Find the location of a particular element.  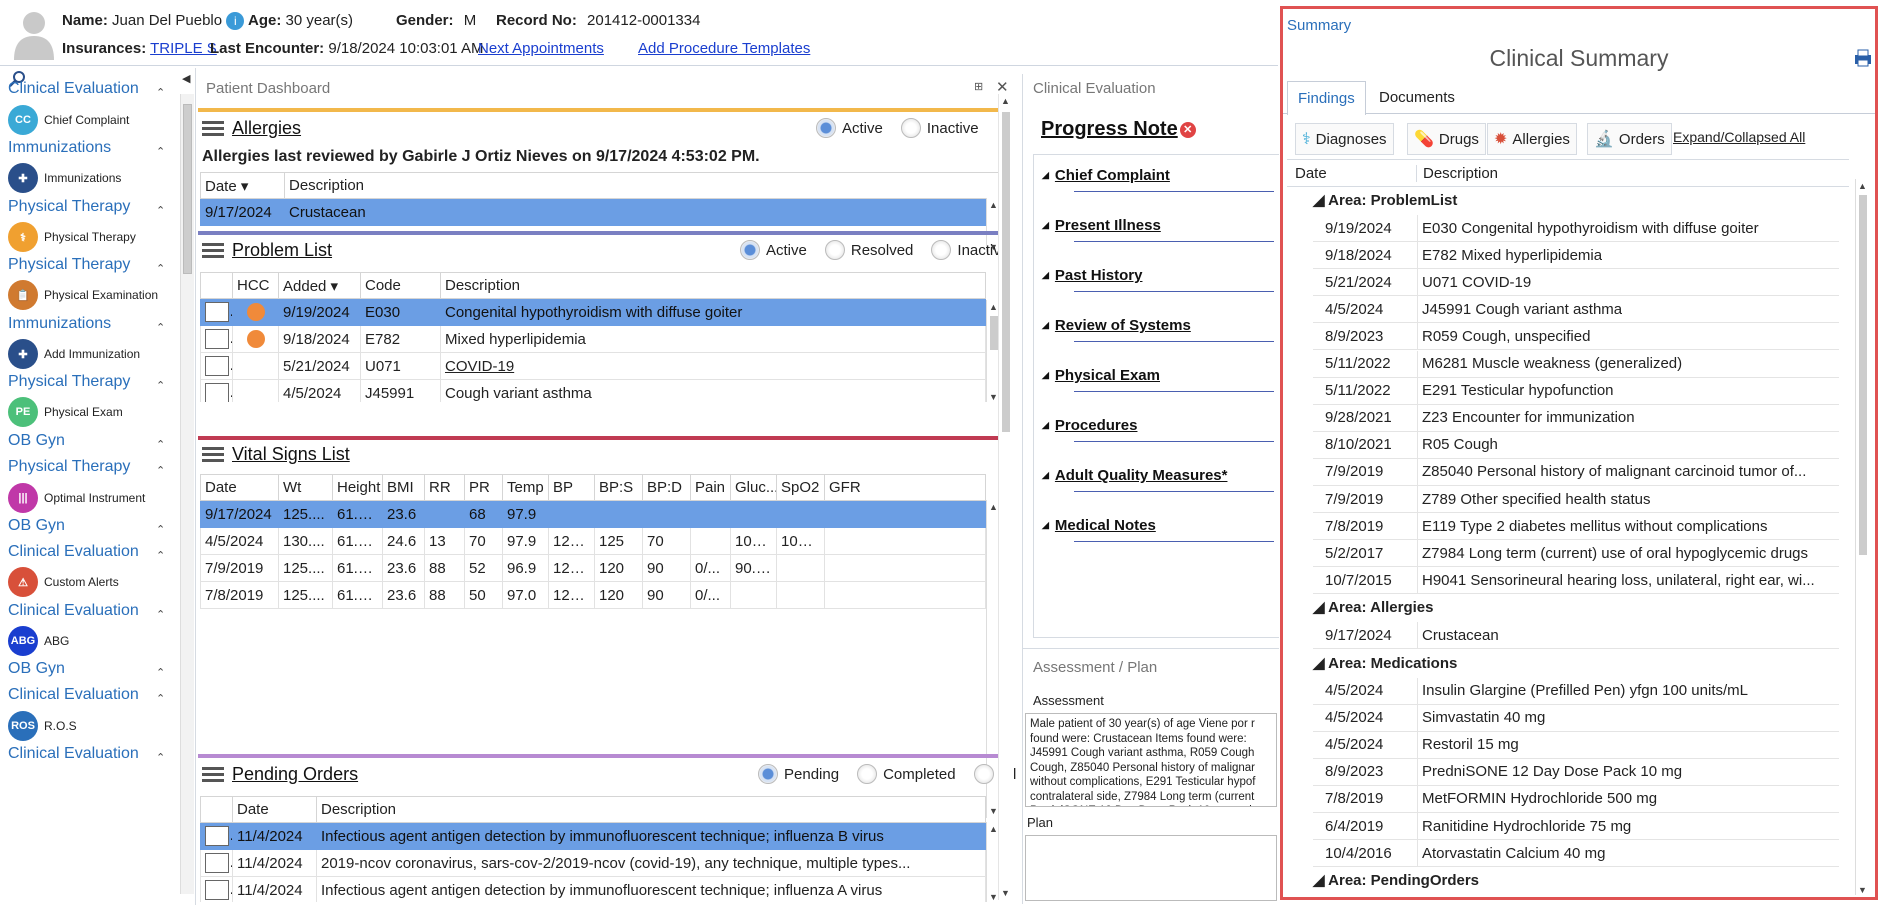

allergy-row: 9/17/2024 Crustacean is located at coordinates (600, 212).